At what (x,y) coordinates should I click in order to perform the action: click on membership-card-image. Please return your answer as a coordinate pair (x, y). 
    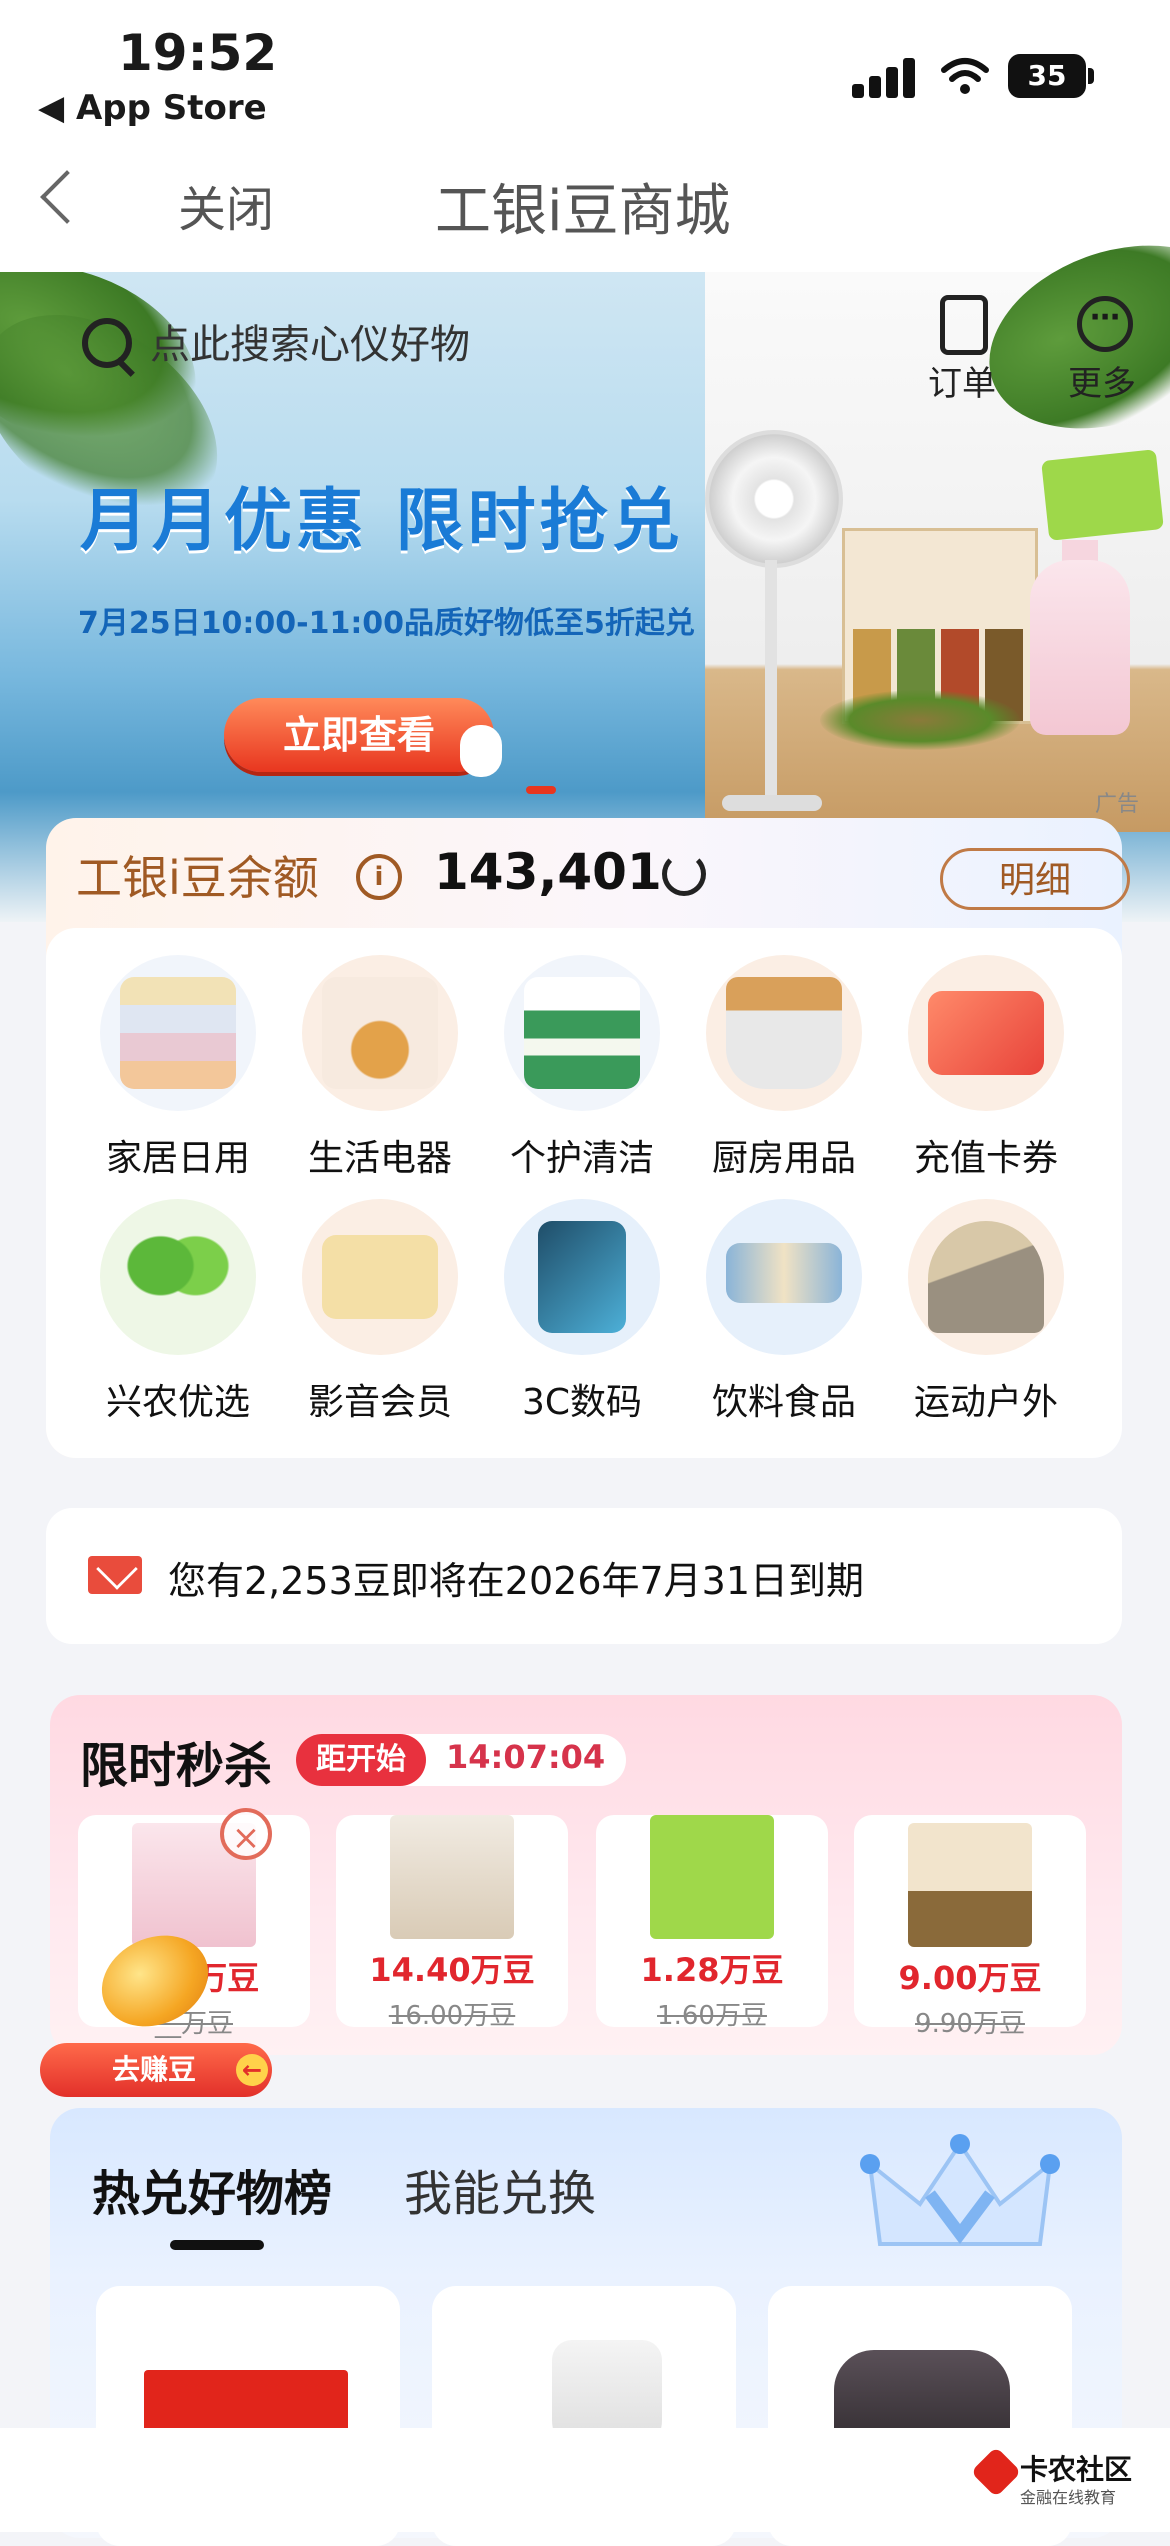
    Looking at the image, I should click on (1102, 495).